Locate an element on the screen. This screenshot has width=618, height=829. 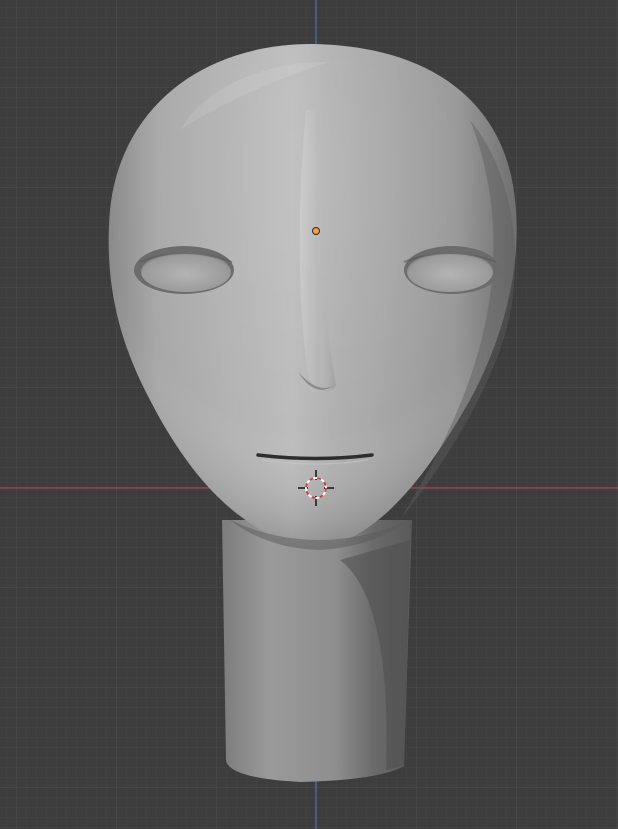
right-eye-socket is located at coordinates (451, 270).